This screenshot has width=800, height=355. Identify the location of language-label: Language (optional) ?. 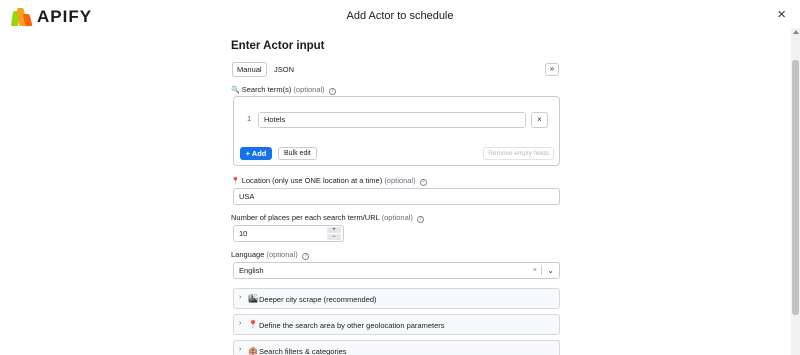
(270, 255).